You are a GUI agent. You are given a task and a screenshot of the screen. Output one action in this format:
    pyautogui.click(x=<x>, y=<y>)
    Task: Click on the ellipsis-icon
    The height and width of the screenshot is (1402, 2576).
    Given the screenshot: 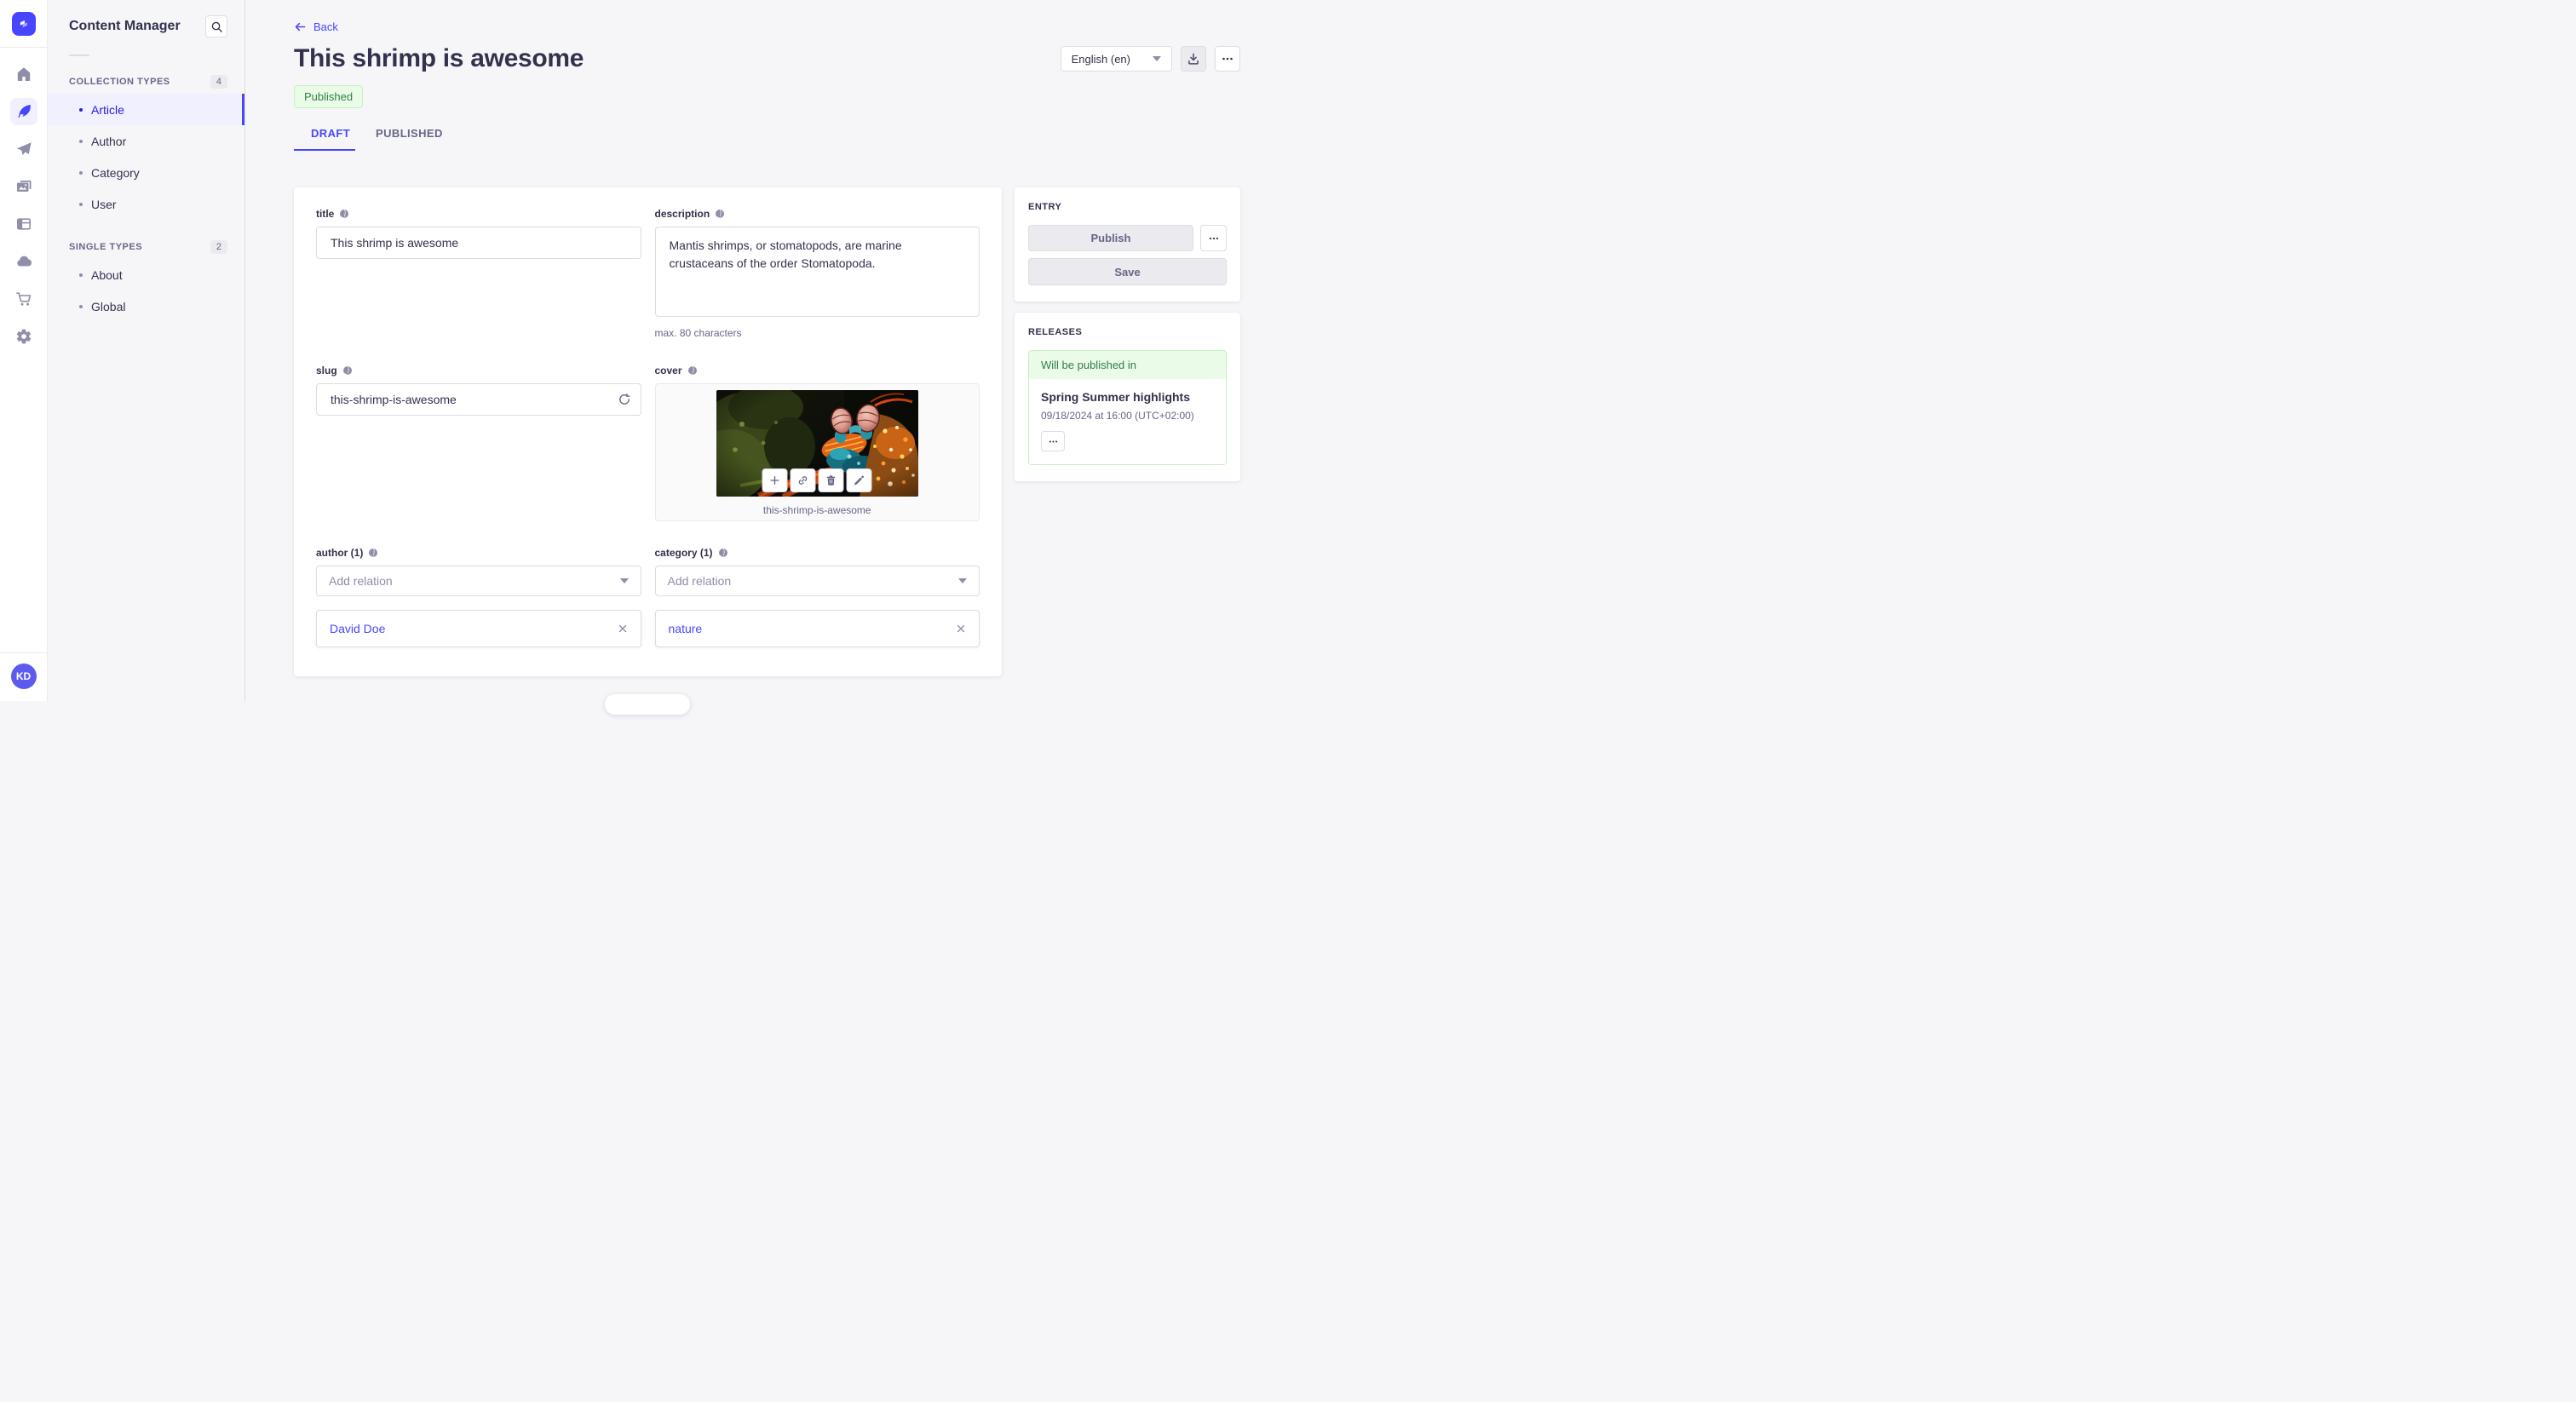 What is the action you would take?
    pyautogui.click(x=1214, y=238)
    